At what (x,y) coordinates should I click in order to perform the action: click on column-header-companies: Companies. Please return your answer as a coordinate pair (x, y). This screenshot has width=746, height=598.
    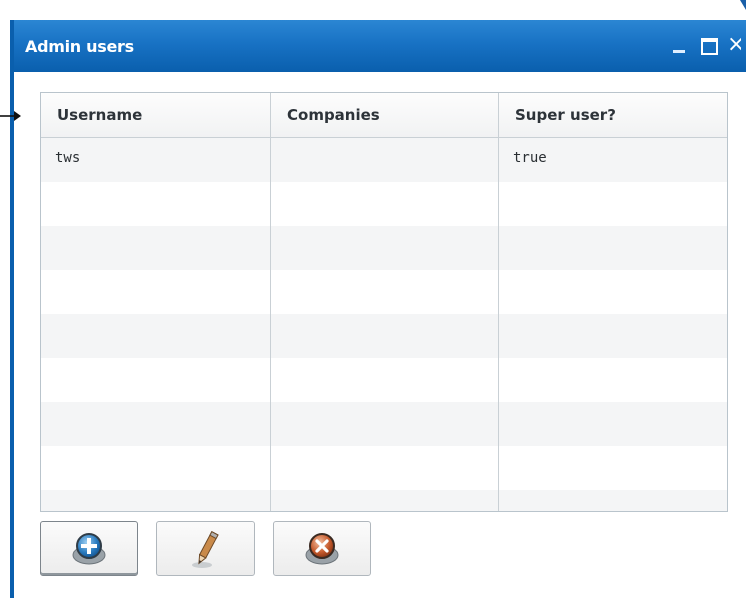
    Looking at the image, I should click on (385, 115).